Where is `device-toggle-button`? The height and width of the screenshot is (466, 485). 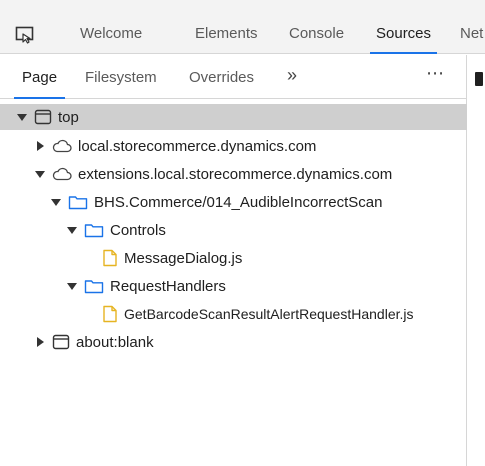 device-toggle-button is located at coordinates (25, 35).